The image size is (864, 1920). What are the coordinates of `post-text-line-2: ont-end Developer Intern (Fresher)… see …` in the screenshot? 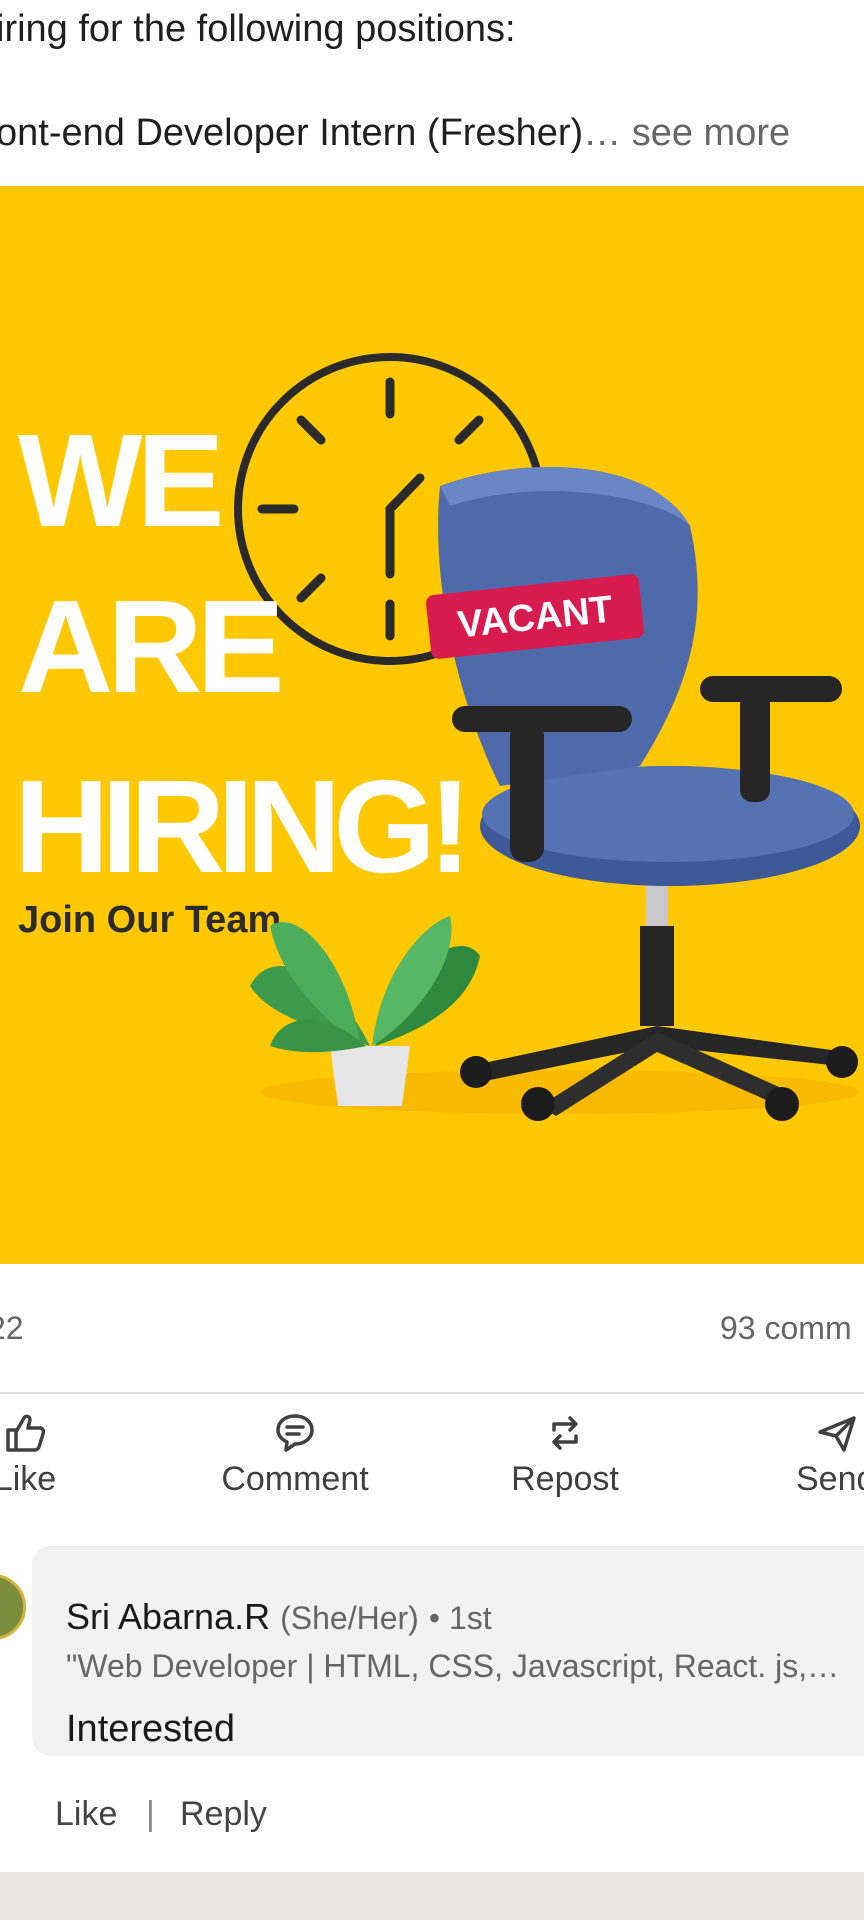 It's located at (395, 133).